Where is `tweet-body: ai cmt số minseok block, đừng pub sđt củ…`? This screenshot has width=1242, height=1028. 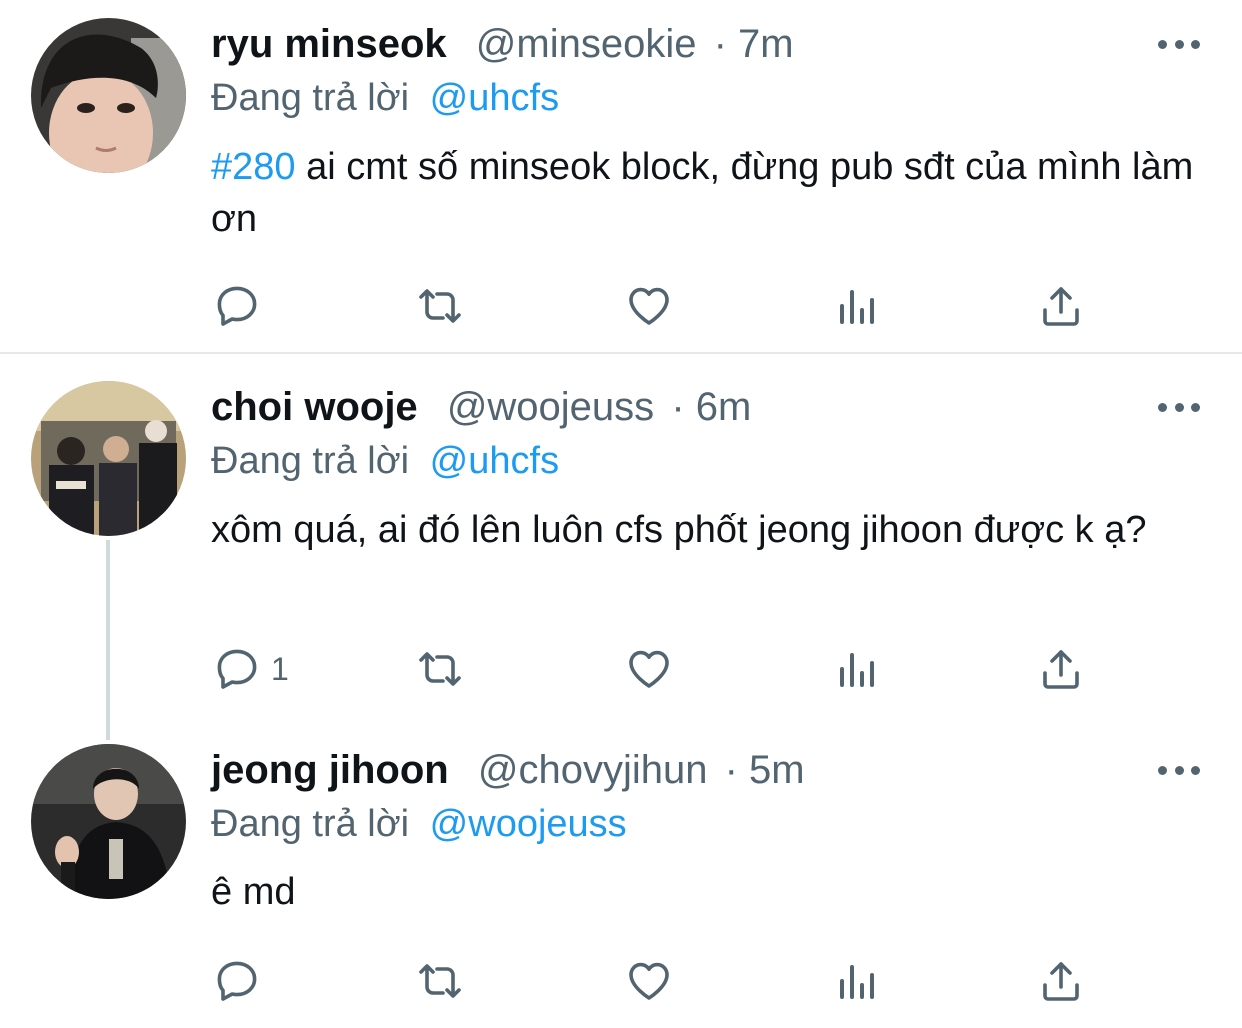 tweet-body: ai cmt số minseok block, đừng pub sđt củ… is located at coordinates (702, 193).